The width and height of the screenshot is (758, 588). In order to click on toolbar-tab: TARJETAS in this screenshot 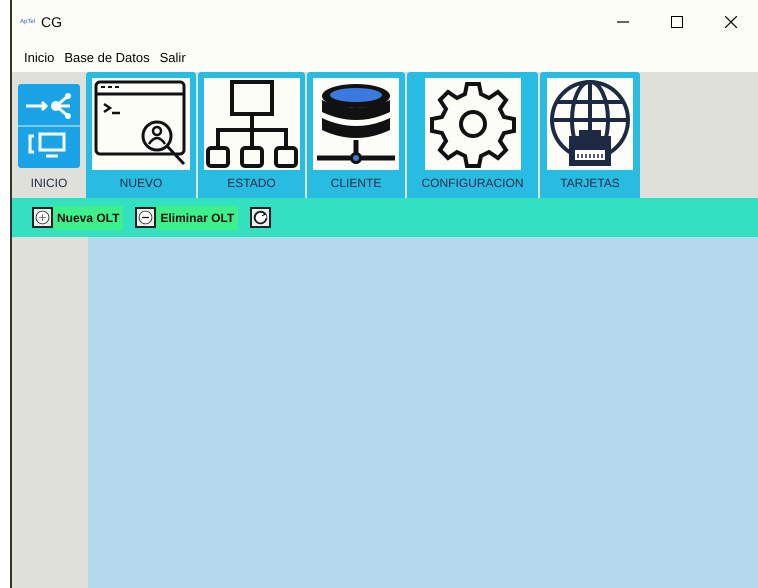, I will do `click(590, 135)`.